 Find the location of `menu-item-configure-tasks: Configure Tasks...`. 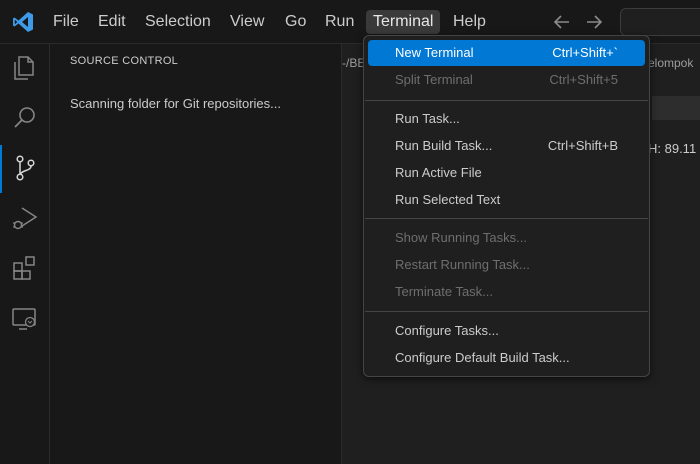

menu-item-configure-tasks: Configure Tasks... is located at coordinates (506, 331).